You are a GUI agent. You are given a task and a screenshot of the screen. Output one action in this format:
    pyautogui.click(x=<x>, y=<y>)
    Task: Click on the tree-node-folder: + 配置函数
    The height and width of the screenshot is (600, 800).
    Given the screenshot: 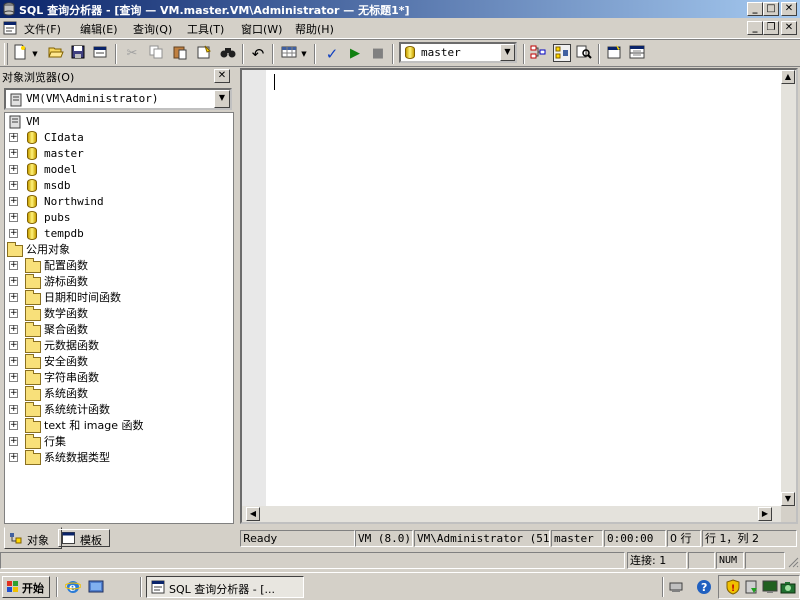 What is the action you would take?
    pyautogui.click(x=115, y=266)
    